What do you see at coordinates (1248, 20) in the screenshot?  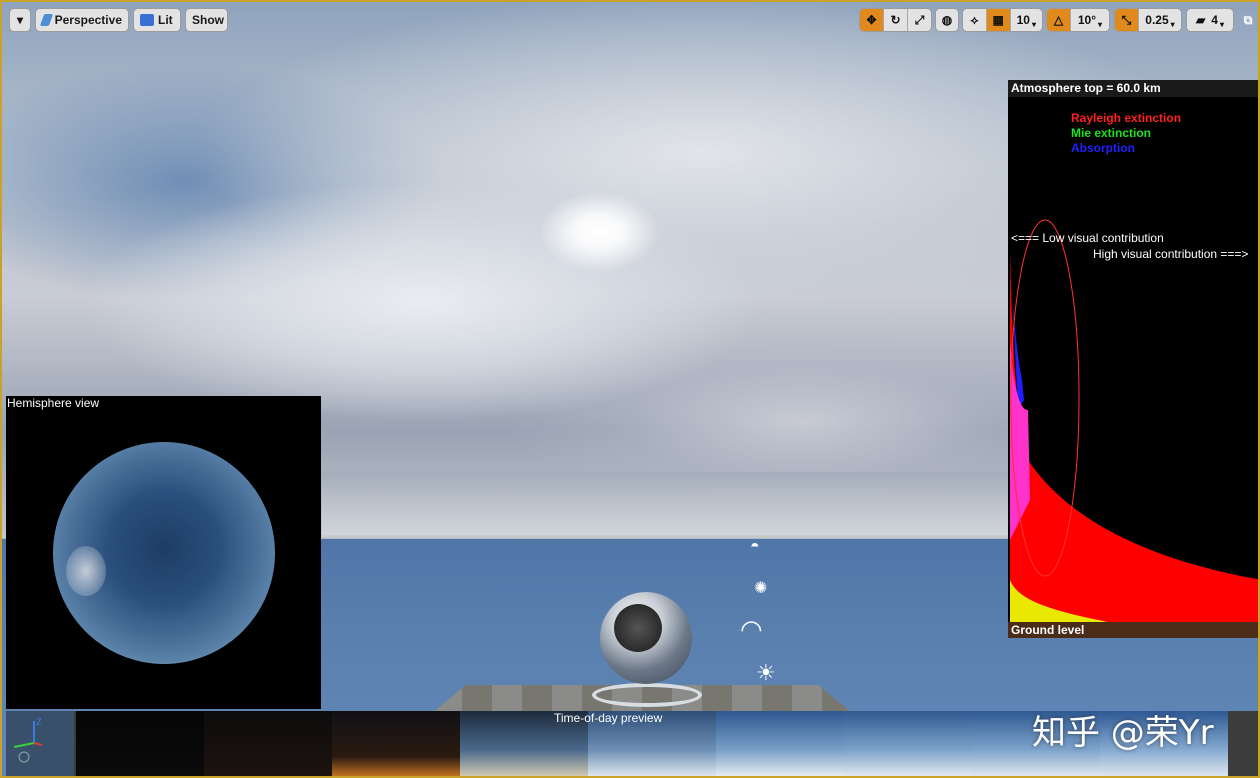 I see `maximize-viewport-icon: ⧉` at bounding box center [1248, 20].